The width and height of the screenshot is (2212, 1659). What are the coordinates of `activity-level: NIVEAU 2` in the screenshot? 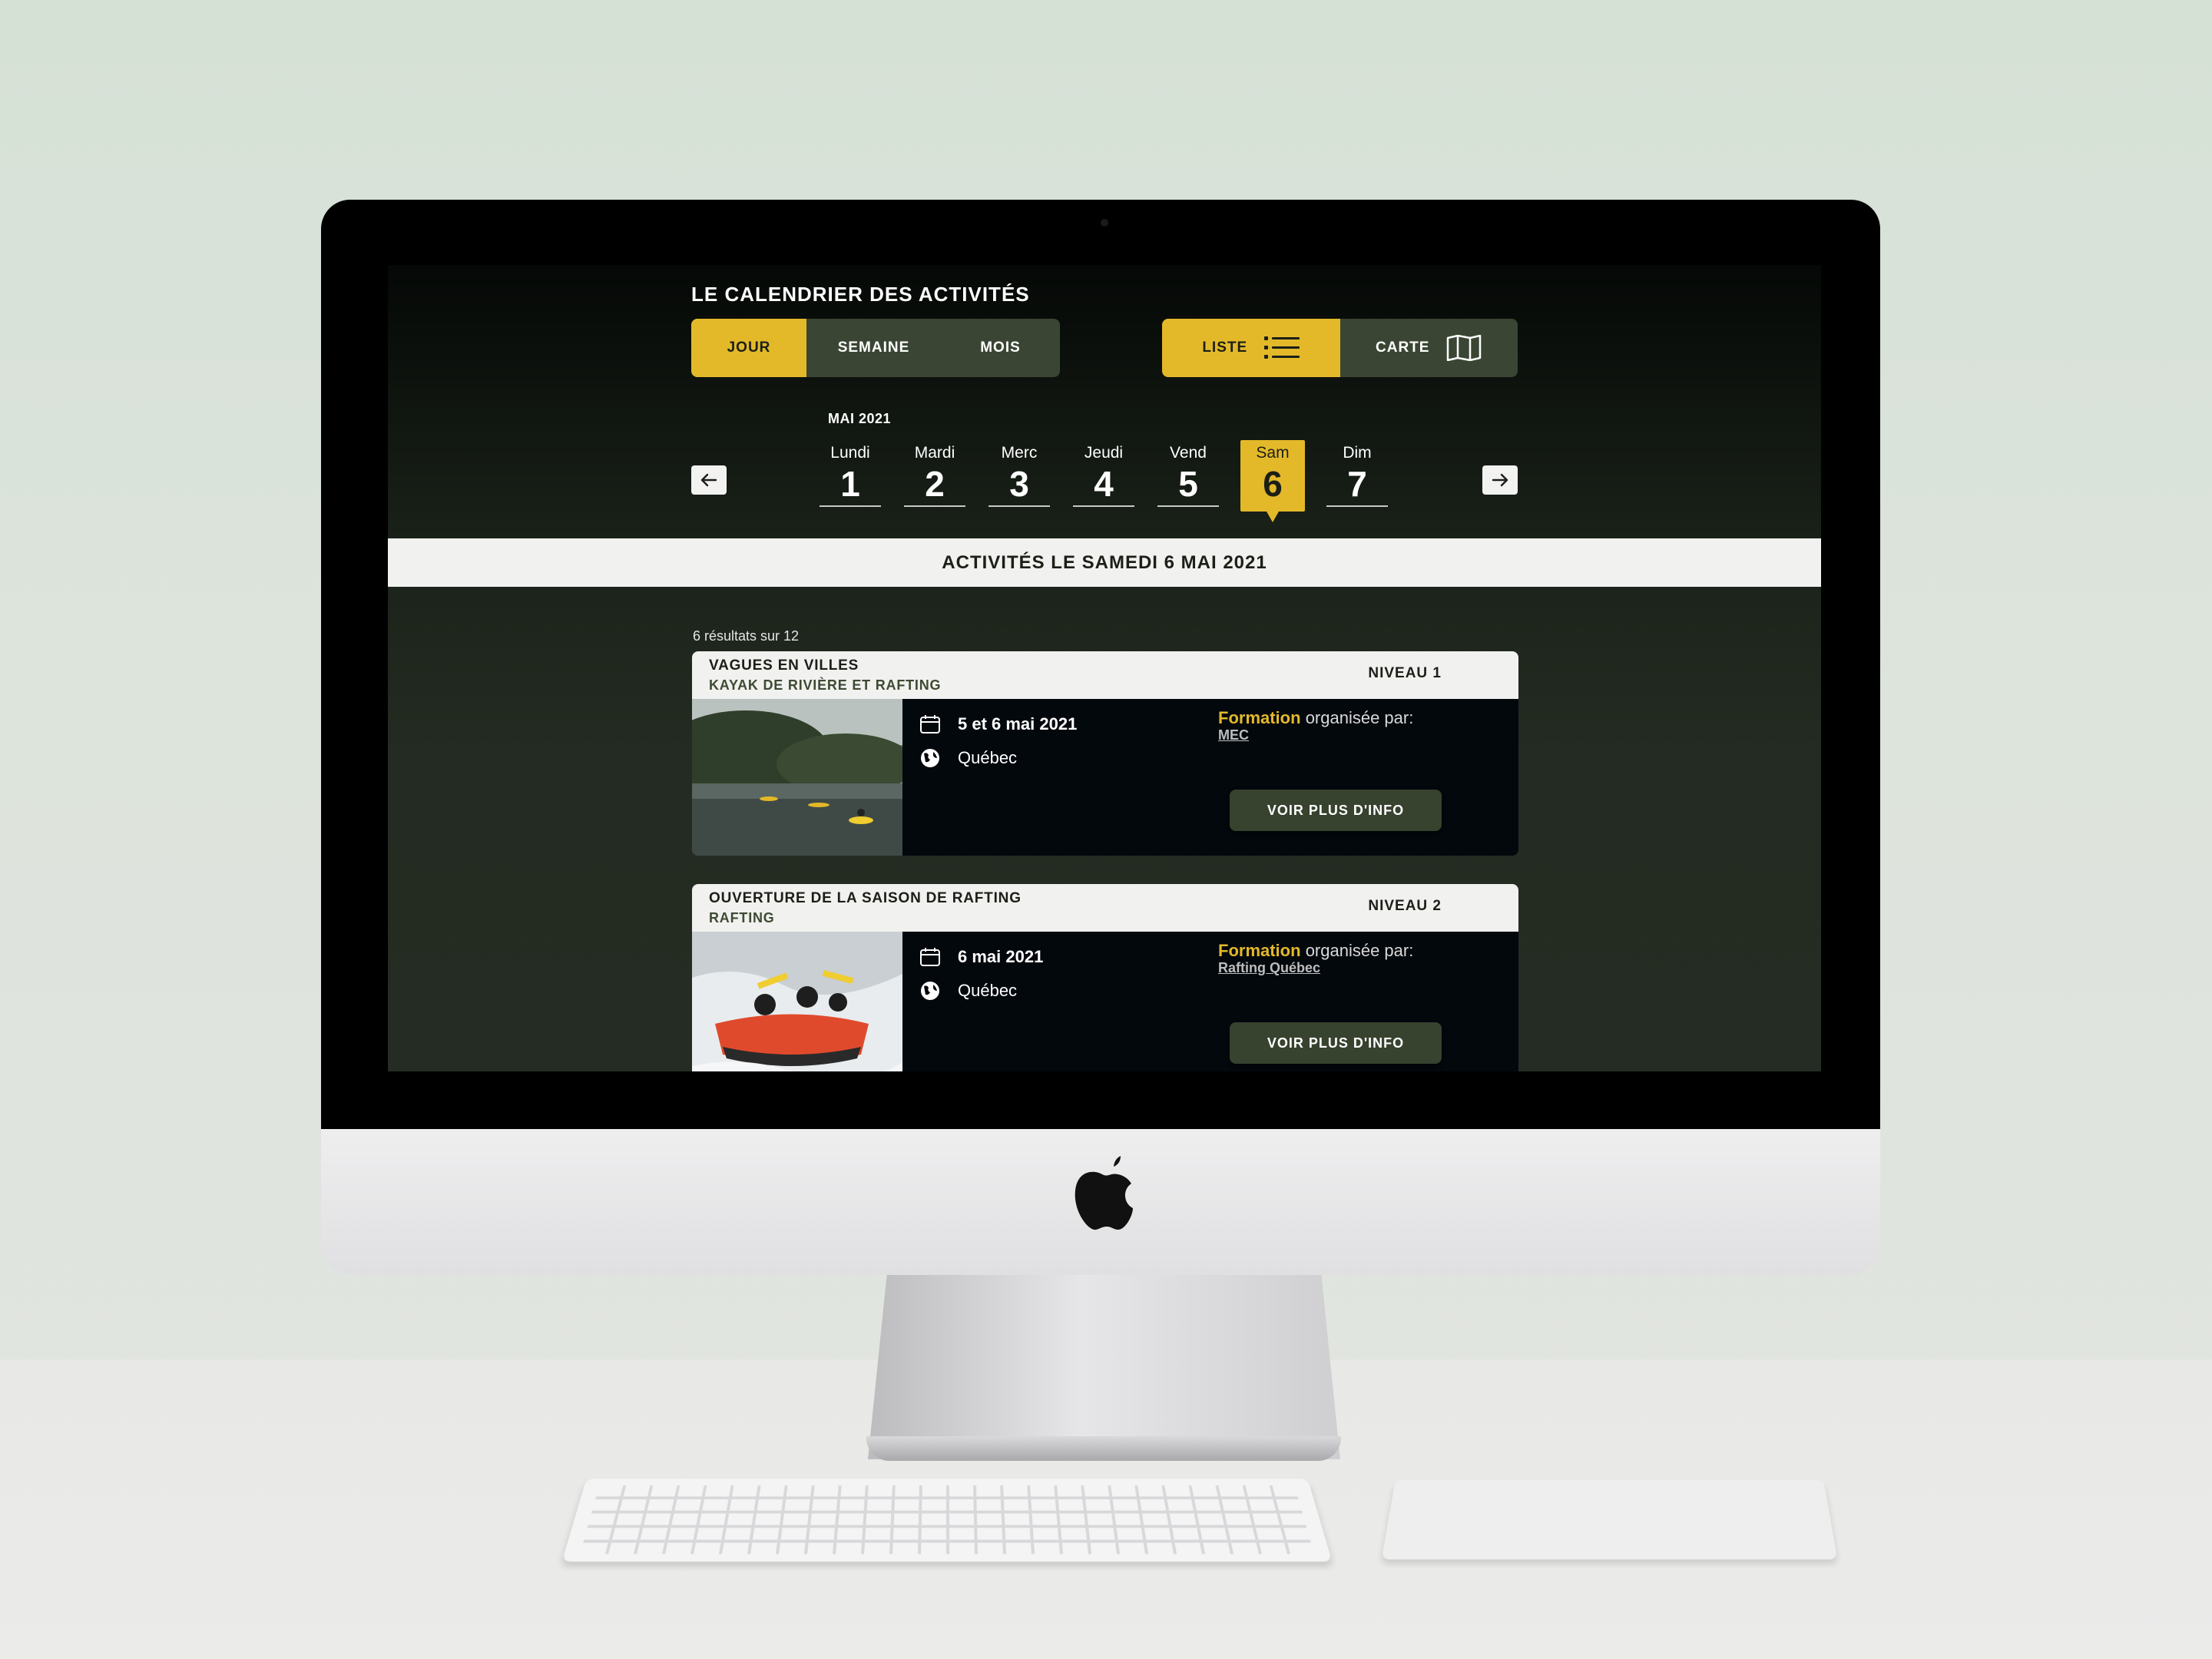 It's located at (1405, 906).